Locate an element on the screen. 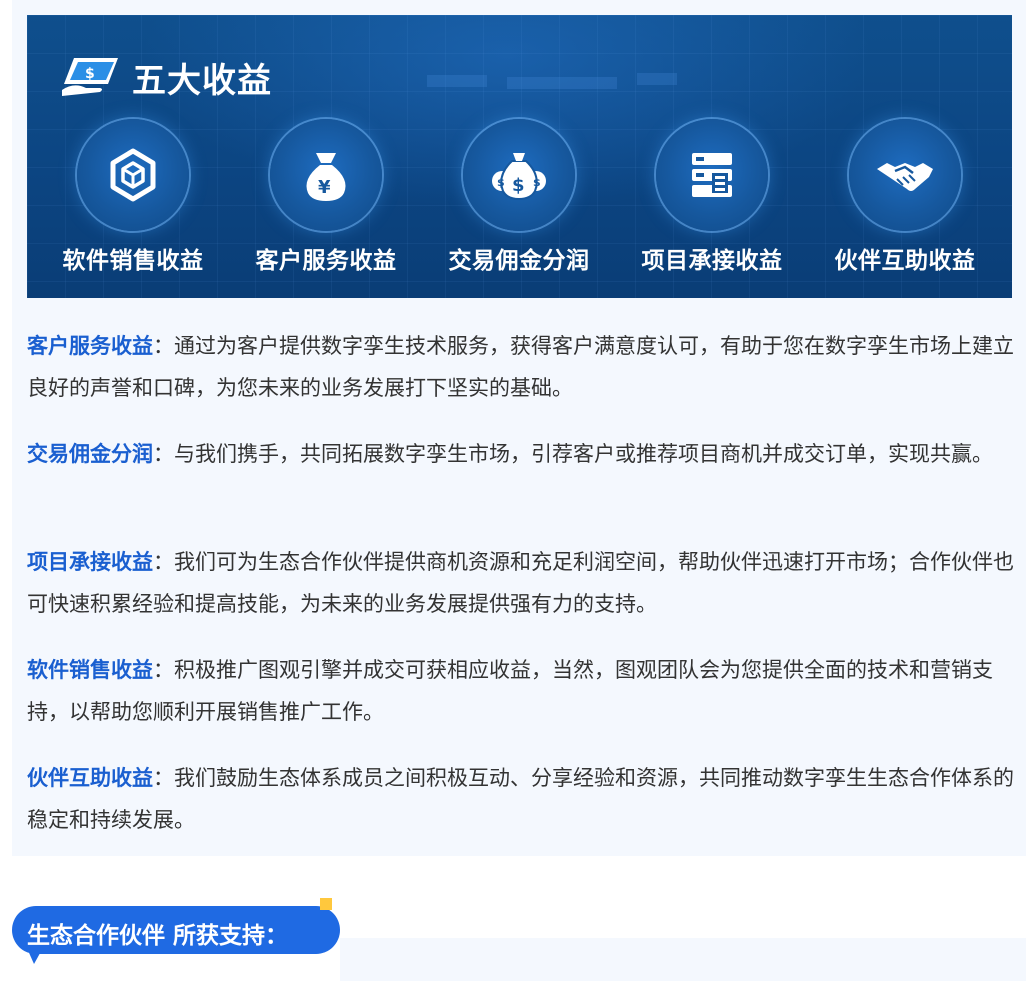 This screenshot has height=981, width=1026. benefit-label: 软件销售收益 is located at coordinates (133, 261).